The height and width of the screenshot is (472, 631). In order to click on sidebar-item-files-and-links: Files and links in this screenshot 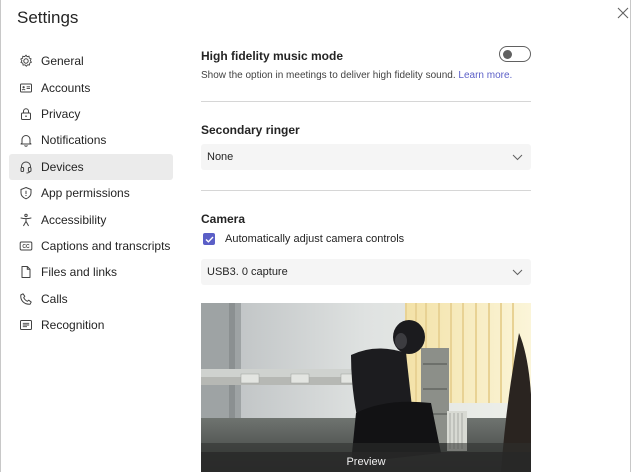, I will do `click(91, 272)`.